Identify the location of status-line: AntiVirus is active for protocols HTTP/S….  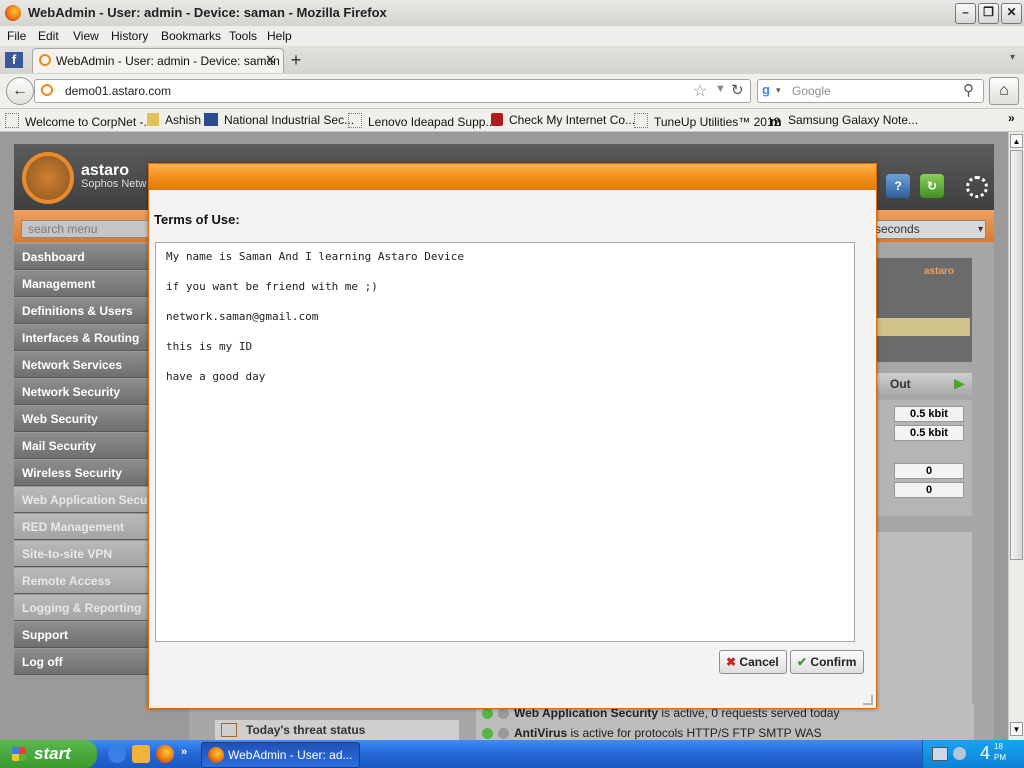
(668, 733).